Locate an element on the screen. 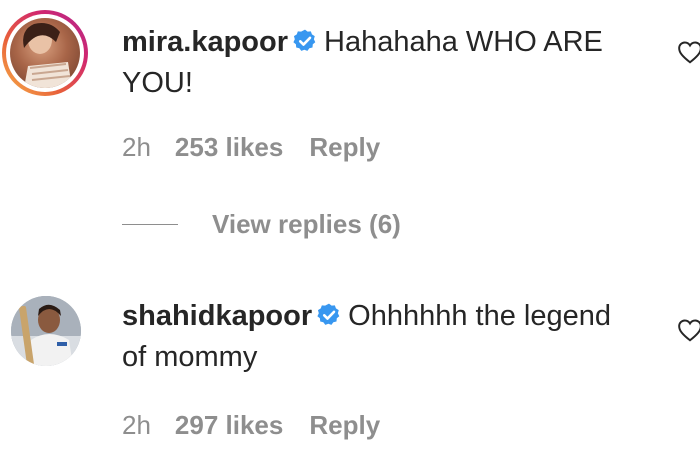 The height and width of the screenshot is (461, 700). view-replies-divider is located at coordinates (150, 224).